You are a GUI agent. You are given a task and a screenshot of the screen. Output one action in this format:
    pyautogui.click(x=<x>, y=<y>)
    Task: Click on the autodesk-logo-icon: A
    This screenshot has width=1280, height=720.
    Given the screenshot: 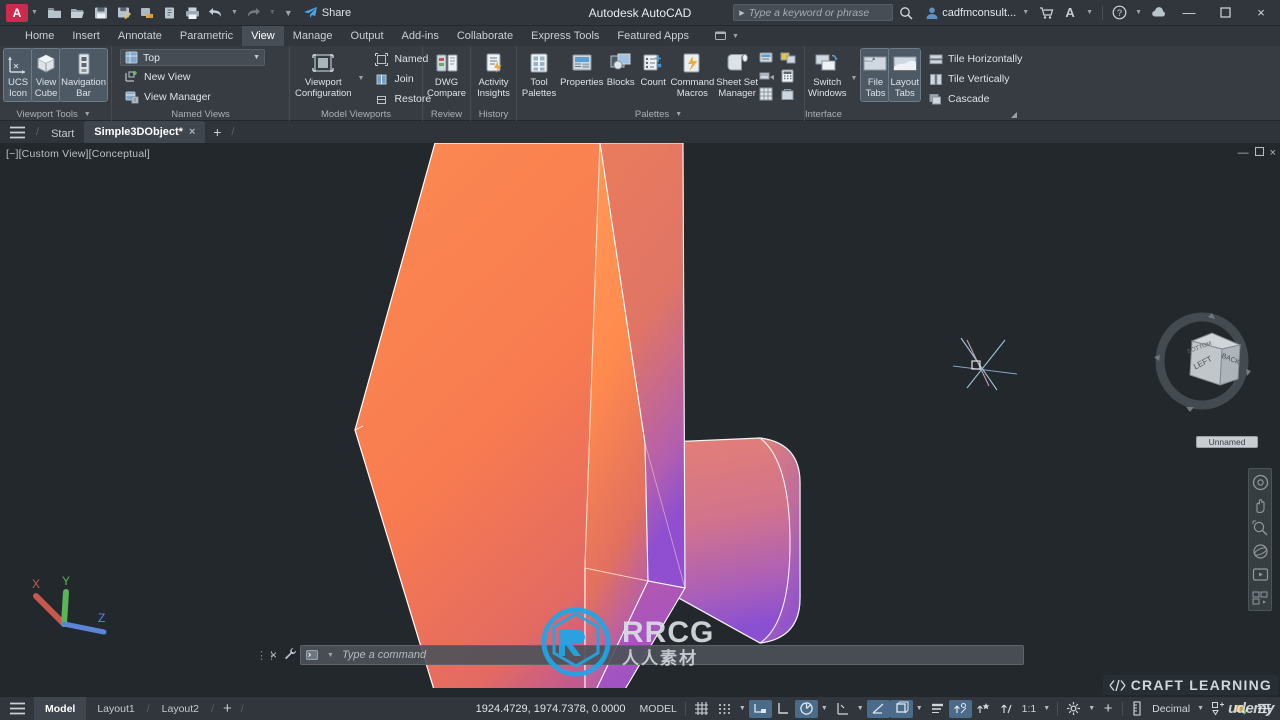 What is the action you would take?
    pyautogui.click(x=17, y=12)
    